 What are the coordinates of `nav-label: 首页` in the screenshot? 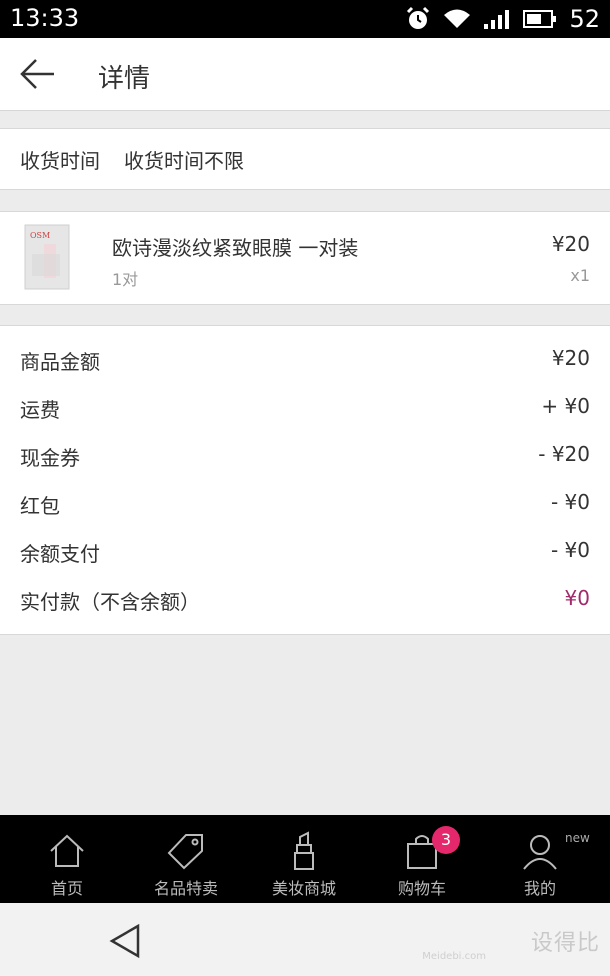 It's located at (66, 888).